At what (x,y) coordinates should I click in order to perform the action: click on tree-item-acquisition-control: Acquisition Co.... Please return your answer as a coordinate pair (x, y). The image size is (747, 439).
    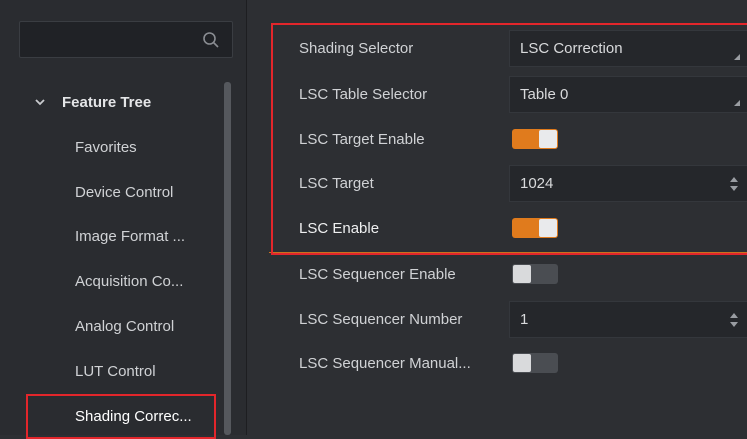
    Looking at the image, I should click on (129, 281).